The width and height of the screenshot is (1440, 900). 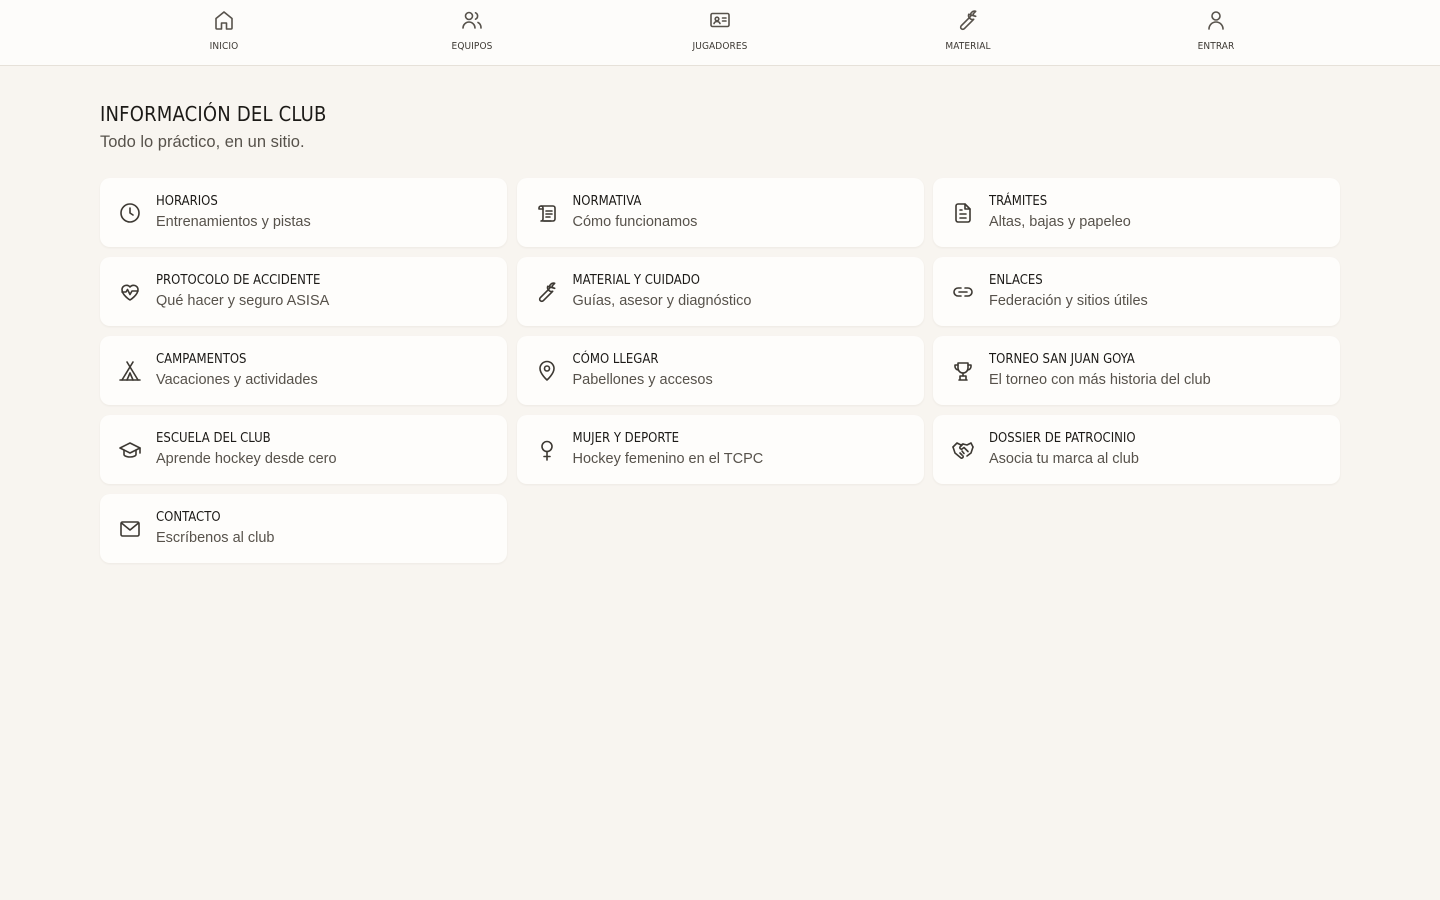 I want to click on trophy-icon, so click(x=963, y=371).